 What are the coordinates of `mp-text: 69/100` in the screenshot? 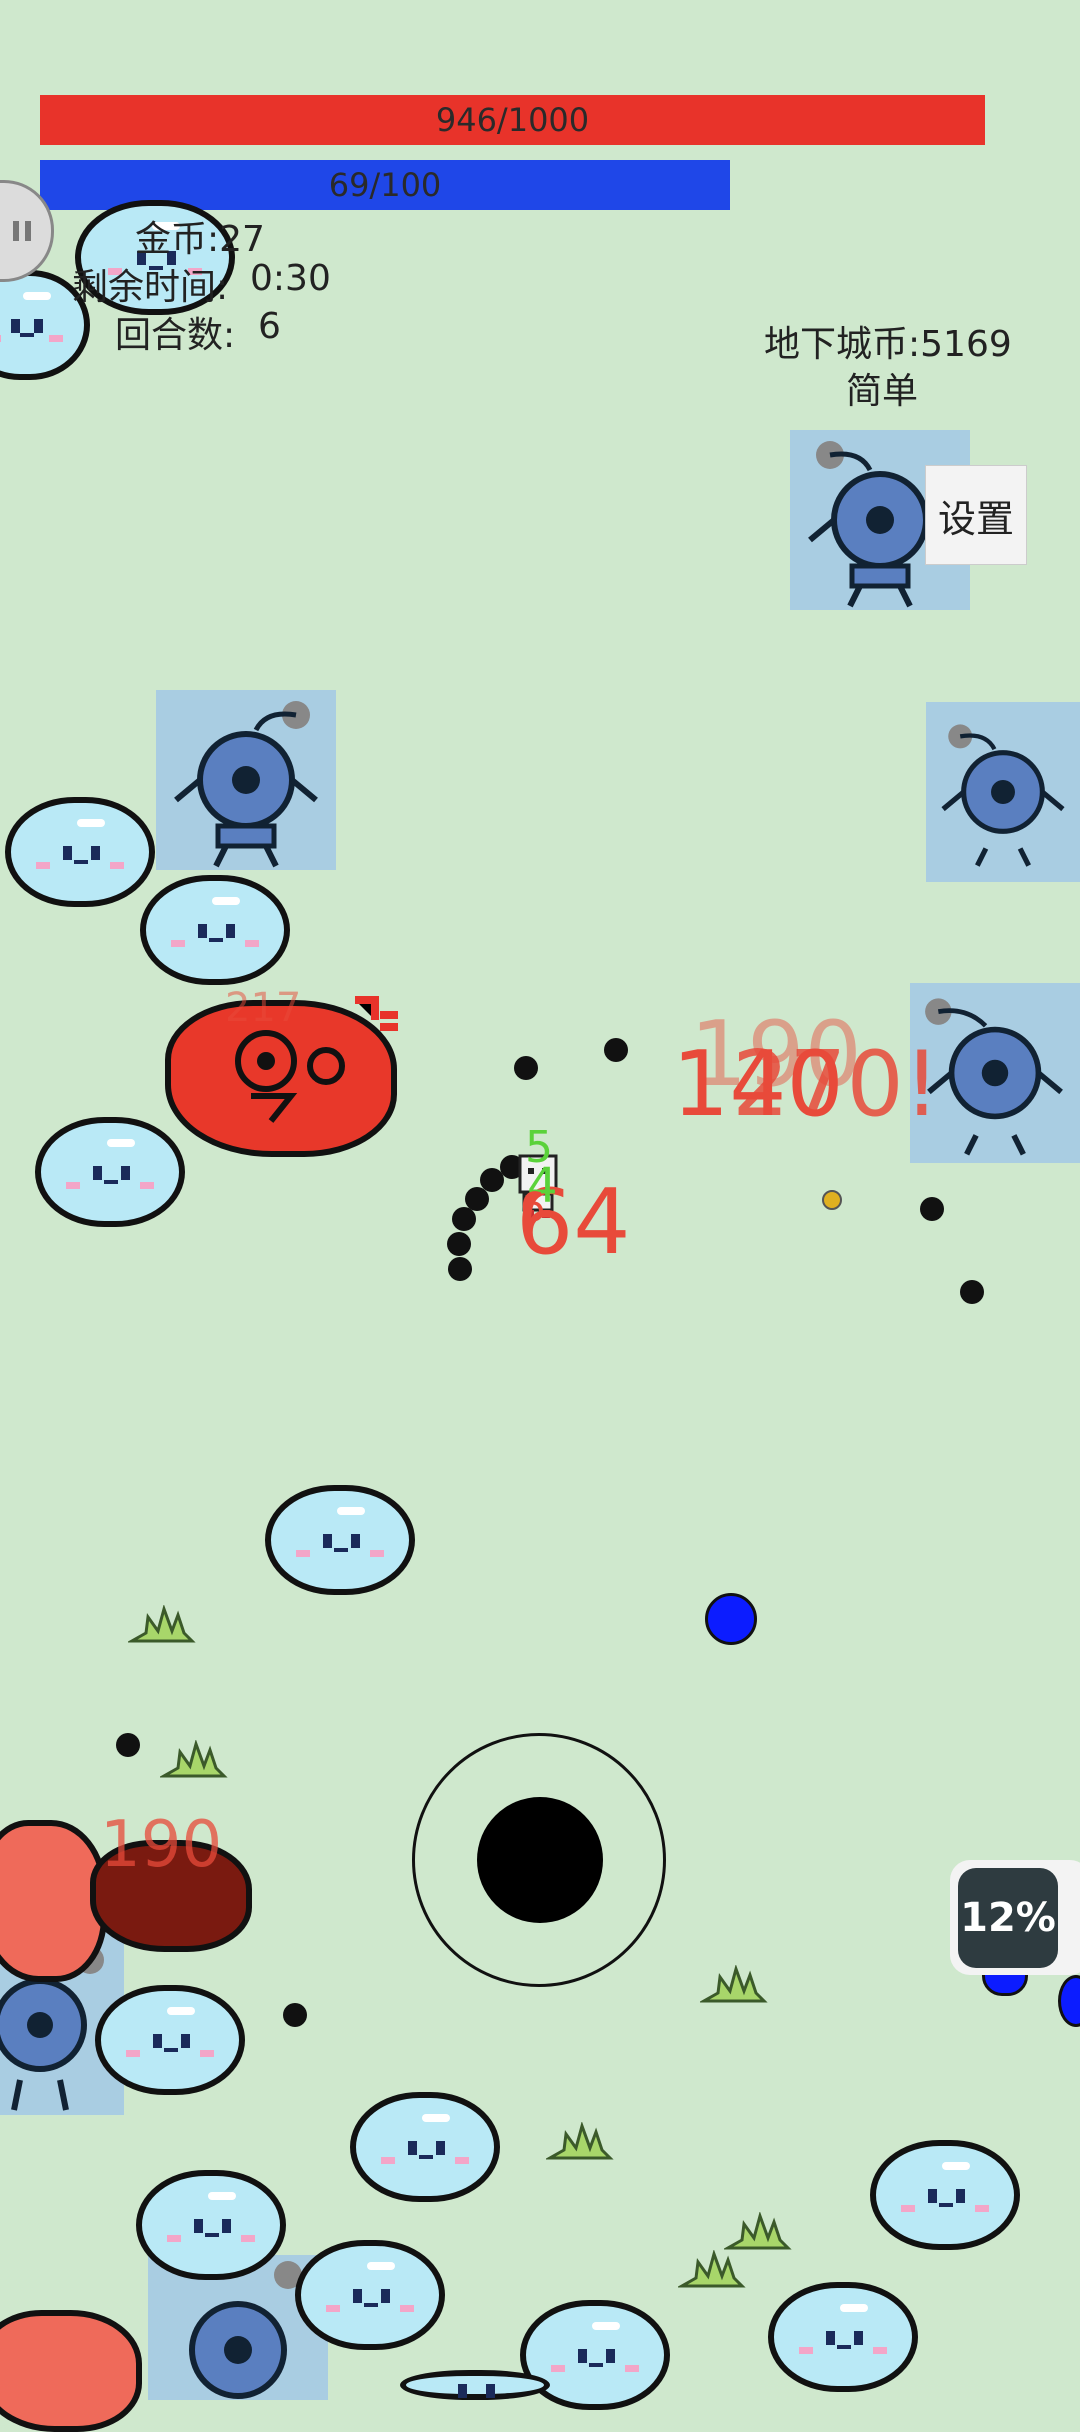 It's located at (385, 185).